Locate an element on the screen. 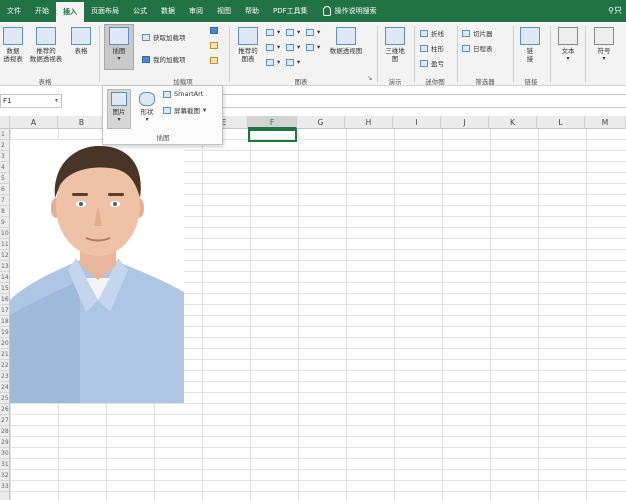 The image size is (626, 500). row-header: 8 is located at coordinates (4, 211).